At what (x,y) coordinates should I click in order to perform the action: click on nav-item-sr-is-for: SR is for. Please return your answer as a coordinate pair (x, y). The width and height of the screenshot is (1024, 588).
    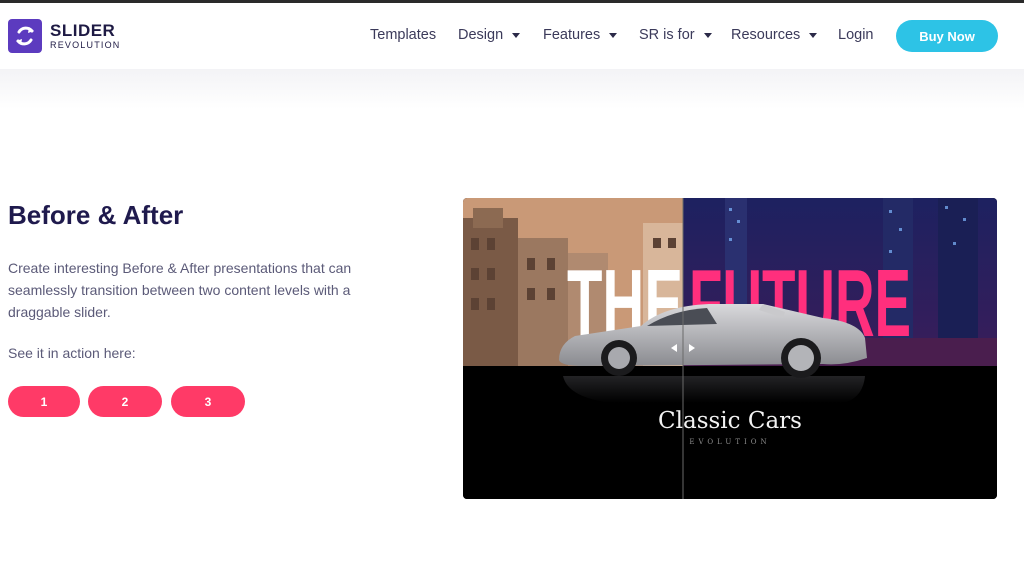
    Looking at the image, I should click on (675, 35).